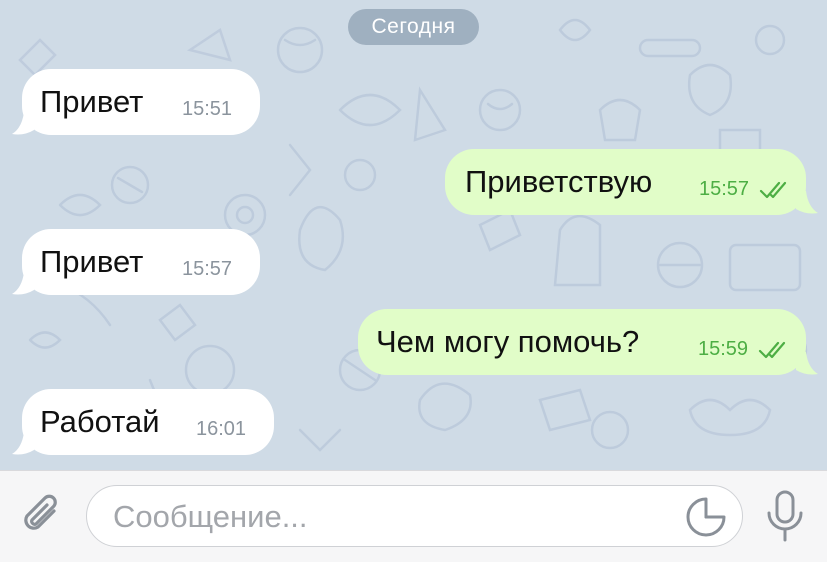 This screenshot has width=827, height=562. I want to click on message-bubble-incoming: Привет 15:57, so click(141, 262).